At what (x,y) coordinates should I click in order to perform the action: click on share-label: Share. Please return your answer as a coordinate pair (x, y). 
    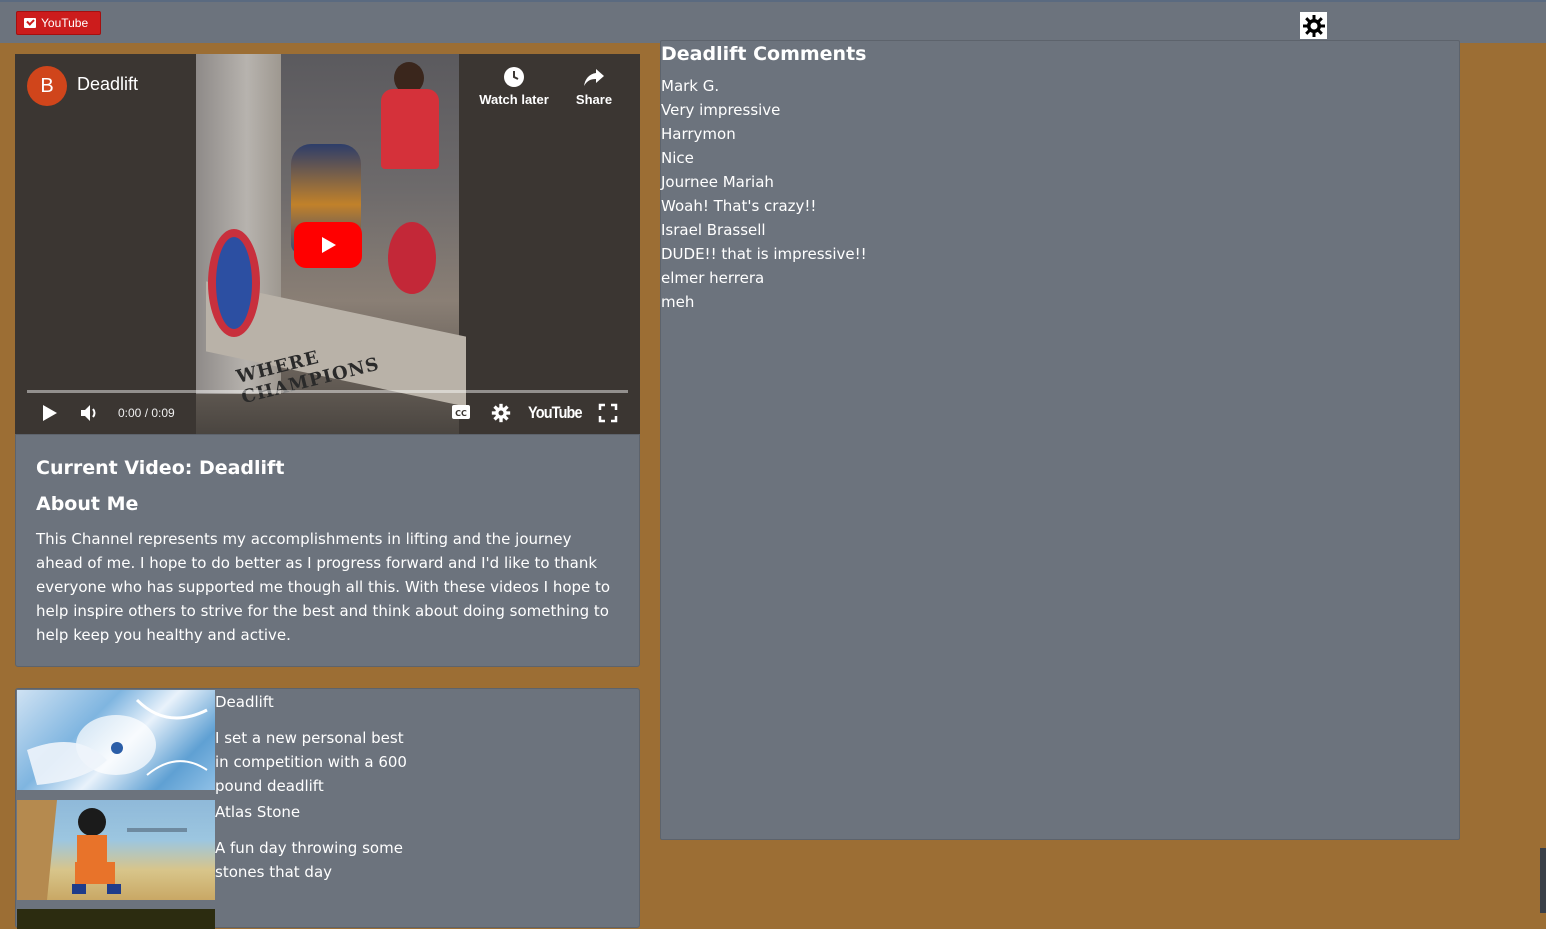
    Looking at the image, I should click on (594, 99).